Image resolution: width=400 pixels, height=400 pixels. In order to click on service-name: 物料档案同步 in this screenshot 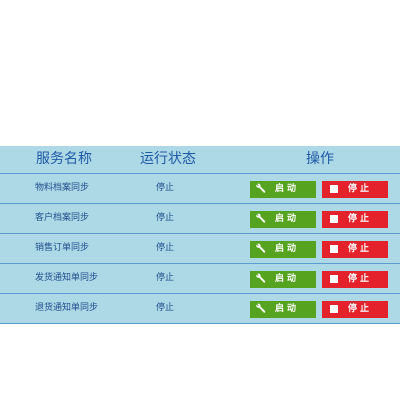, I will do `click(62, 188)`.